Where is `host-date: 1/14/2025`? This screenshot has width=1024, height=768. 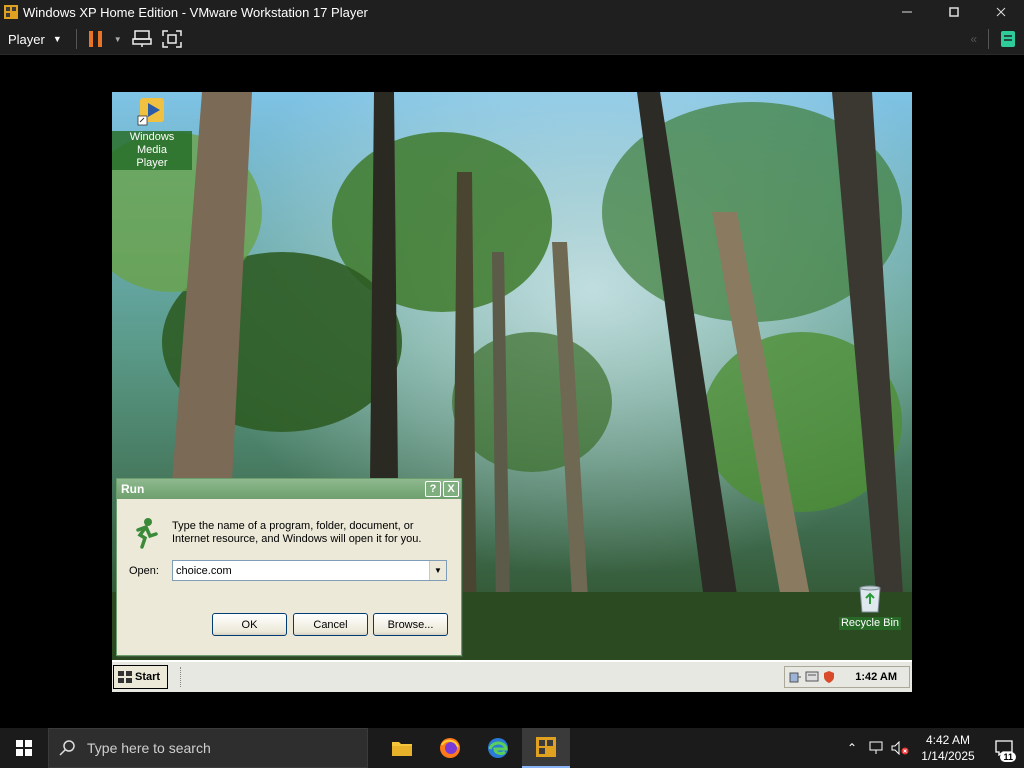 host-date: 1/14/2025 is located at coordinates (948, 756).